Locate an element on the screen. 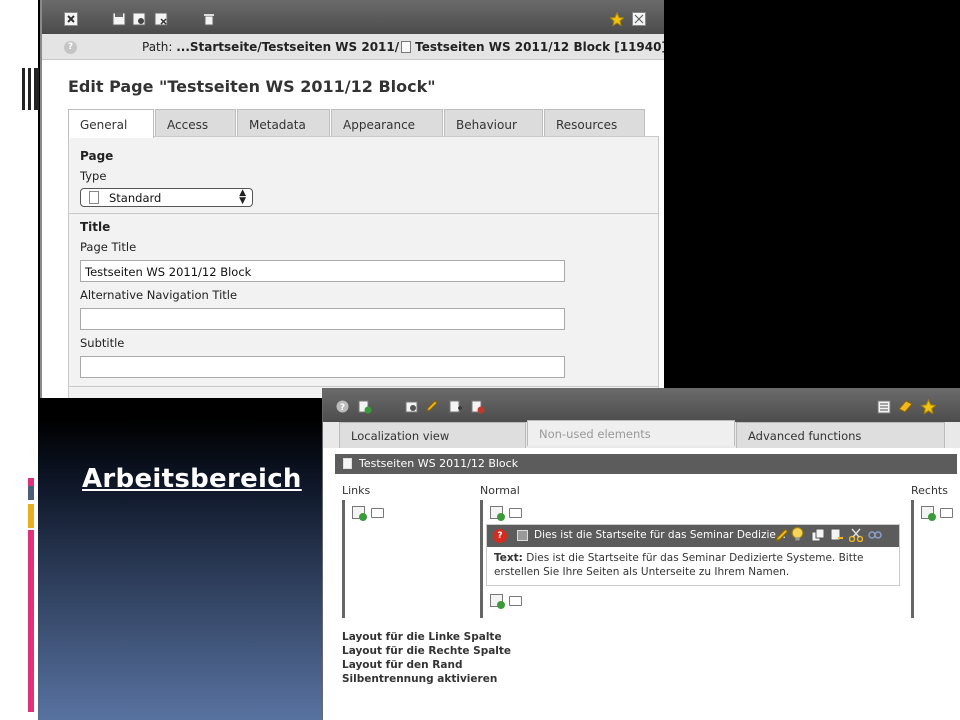 The height and width of the screenshot is (720, 960). tab-resources: Resources is located at coordinates (594, 123).